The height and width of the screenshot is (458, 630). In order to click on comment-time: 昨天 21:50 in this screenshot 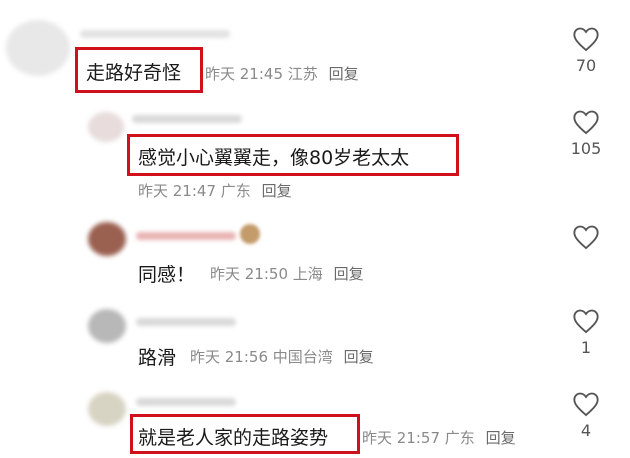, I will do `click(249, 274)`.